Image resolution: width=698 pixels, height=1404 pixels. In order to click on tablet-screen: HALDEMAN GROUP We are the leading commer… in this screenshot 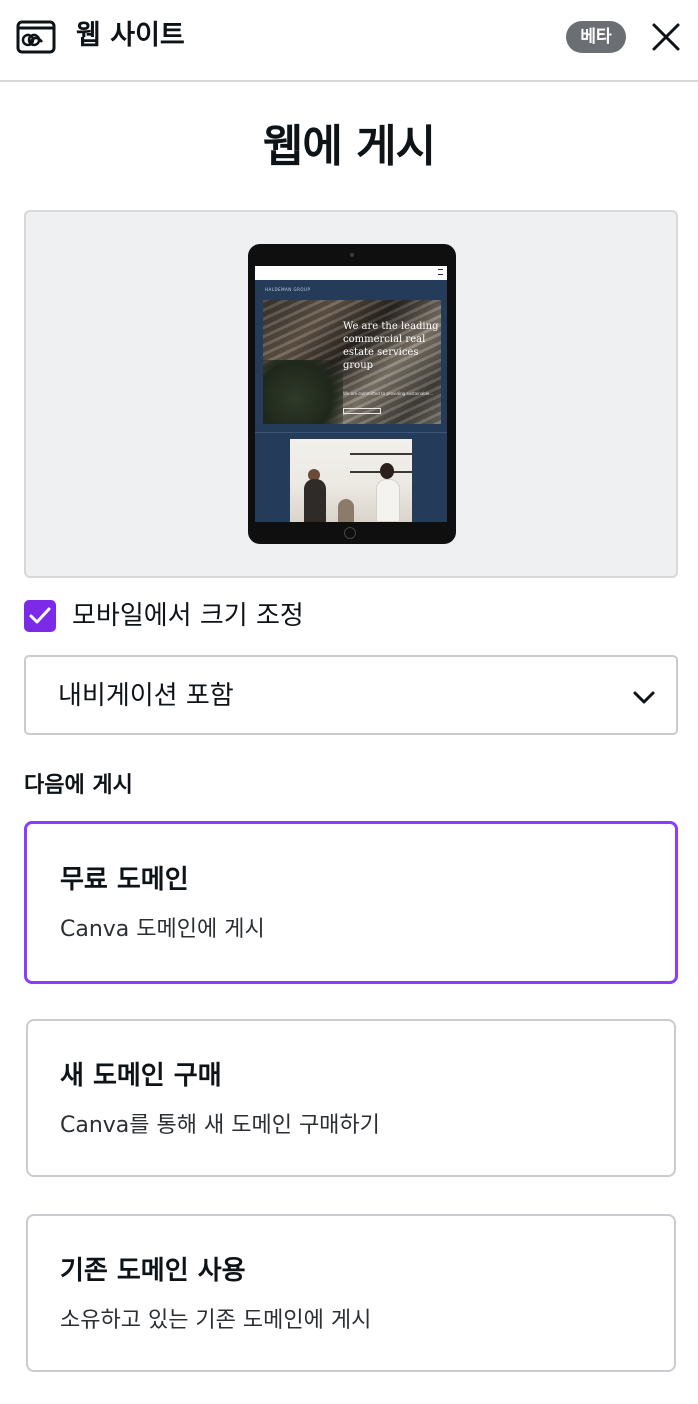, I will do `click(351, 394)`.